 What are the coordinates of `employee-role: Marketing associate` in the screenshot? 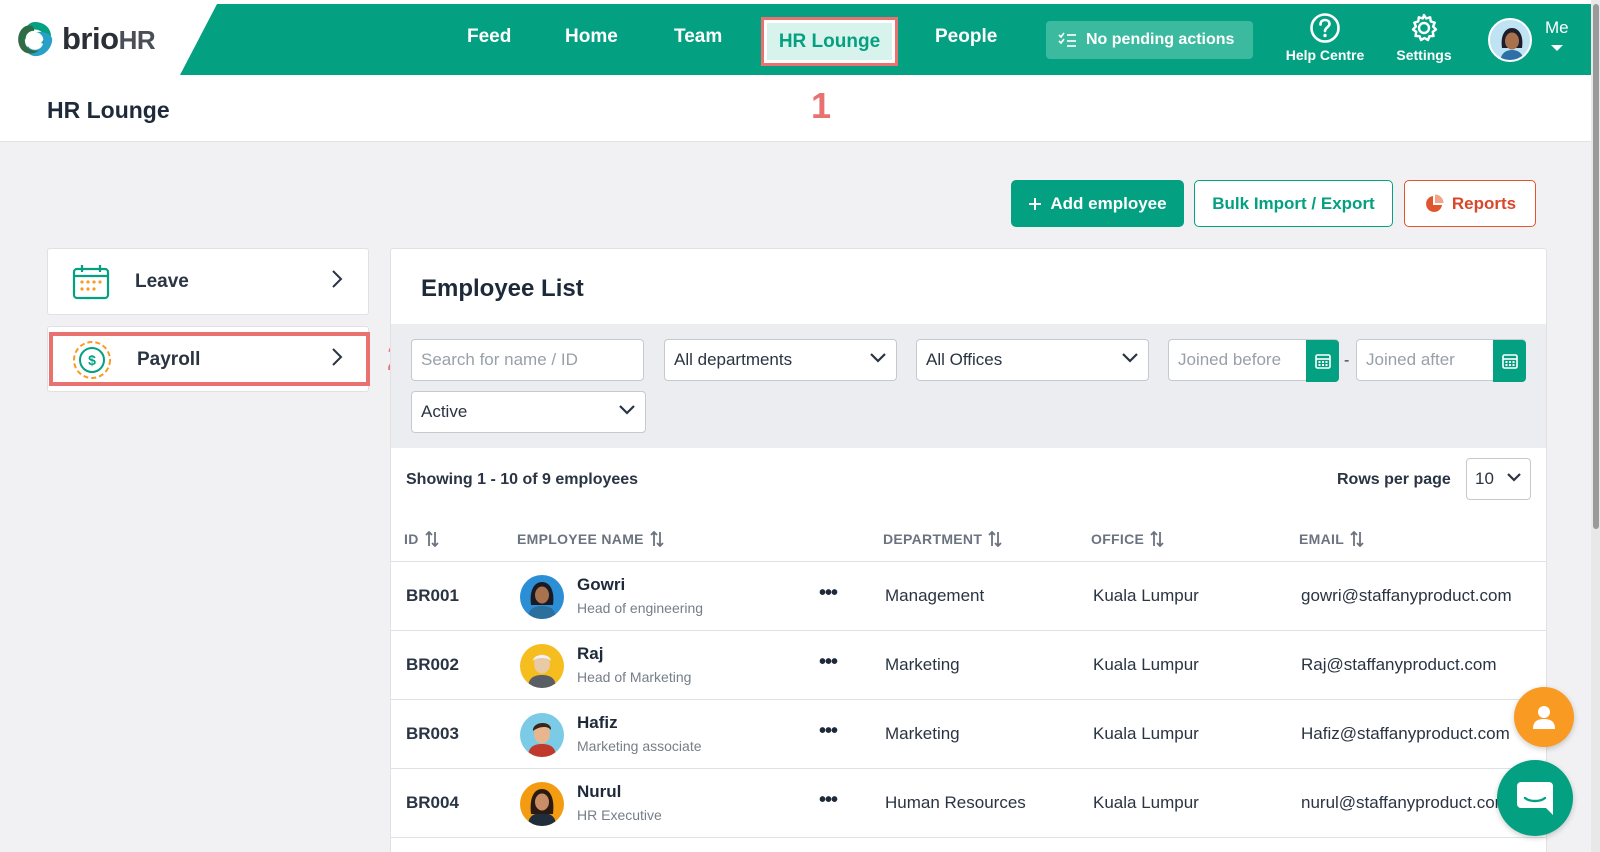 It's located at (639, 746).